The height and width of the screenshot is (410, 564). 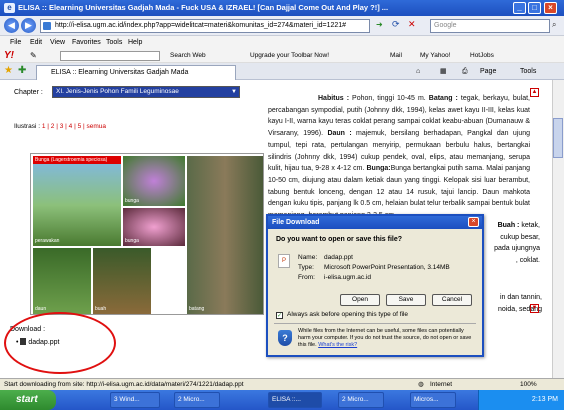 I want to click on ilustrasi-link-3: 3, so click(x=62, y=126).